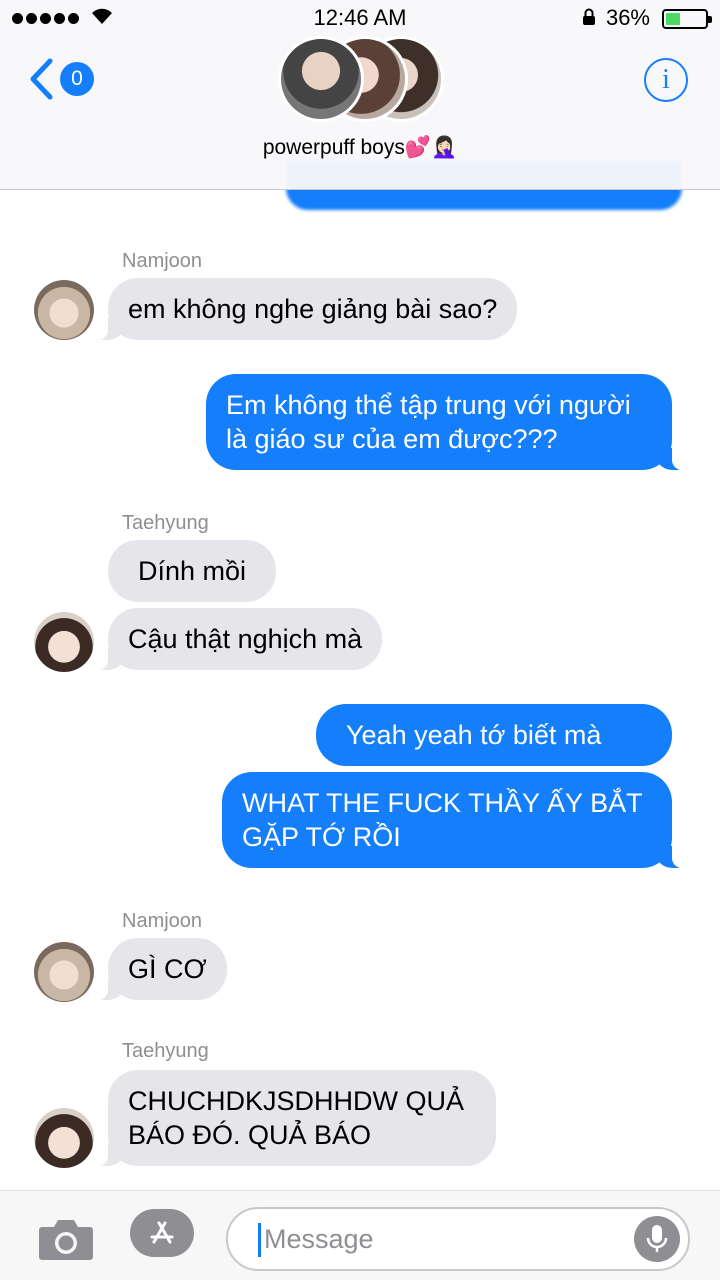 The width and height of the screenshot is (720, 1280). What do you see at coordinates (319, 1239) in the screenshot?
I see `message-placeholder: Message` at bounding box center [319, 1239].